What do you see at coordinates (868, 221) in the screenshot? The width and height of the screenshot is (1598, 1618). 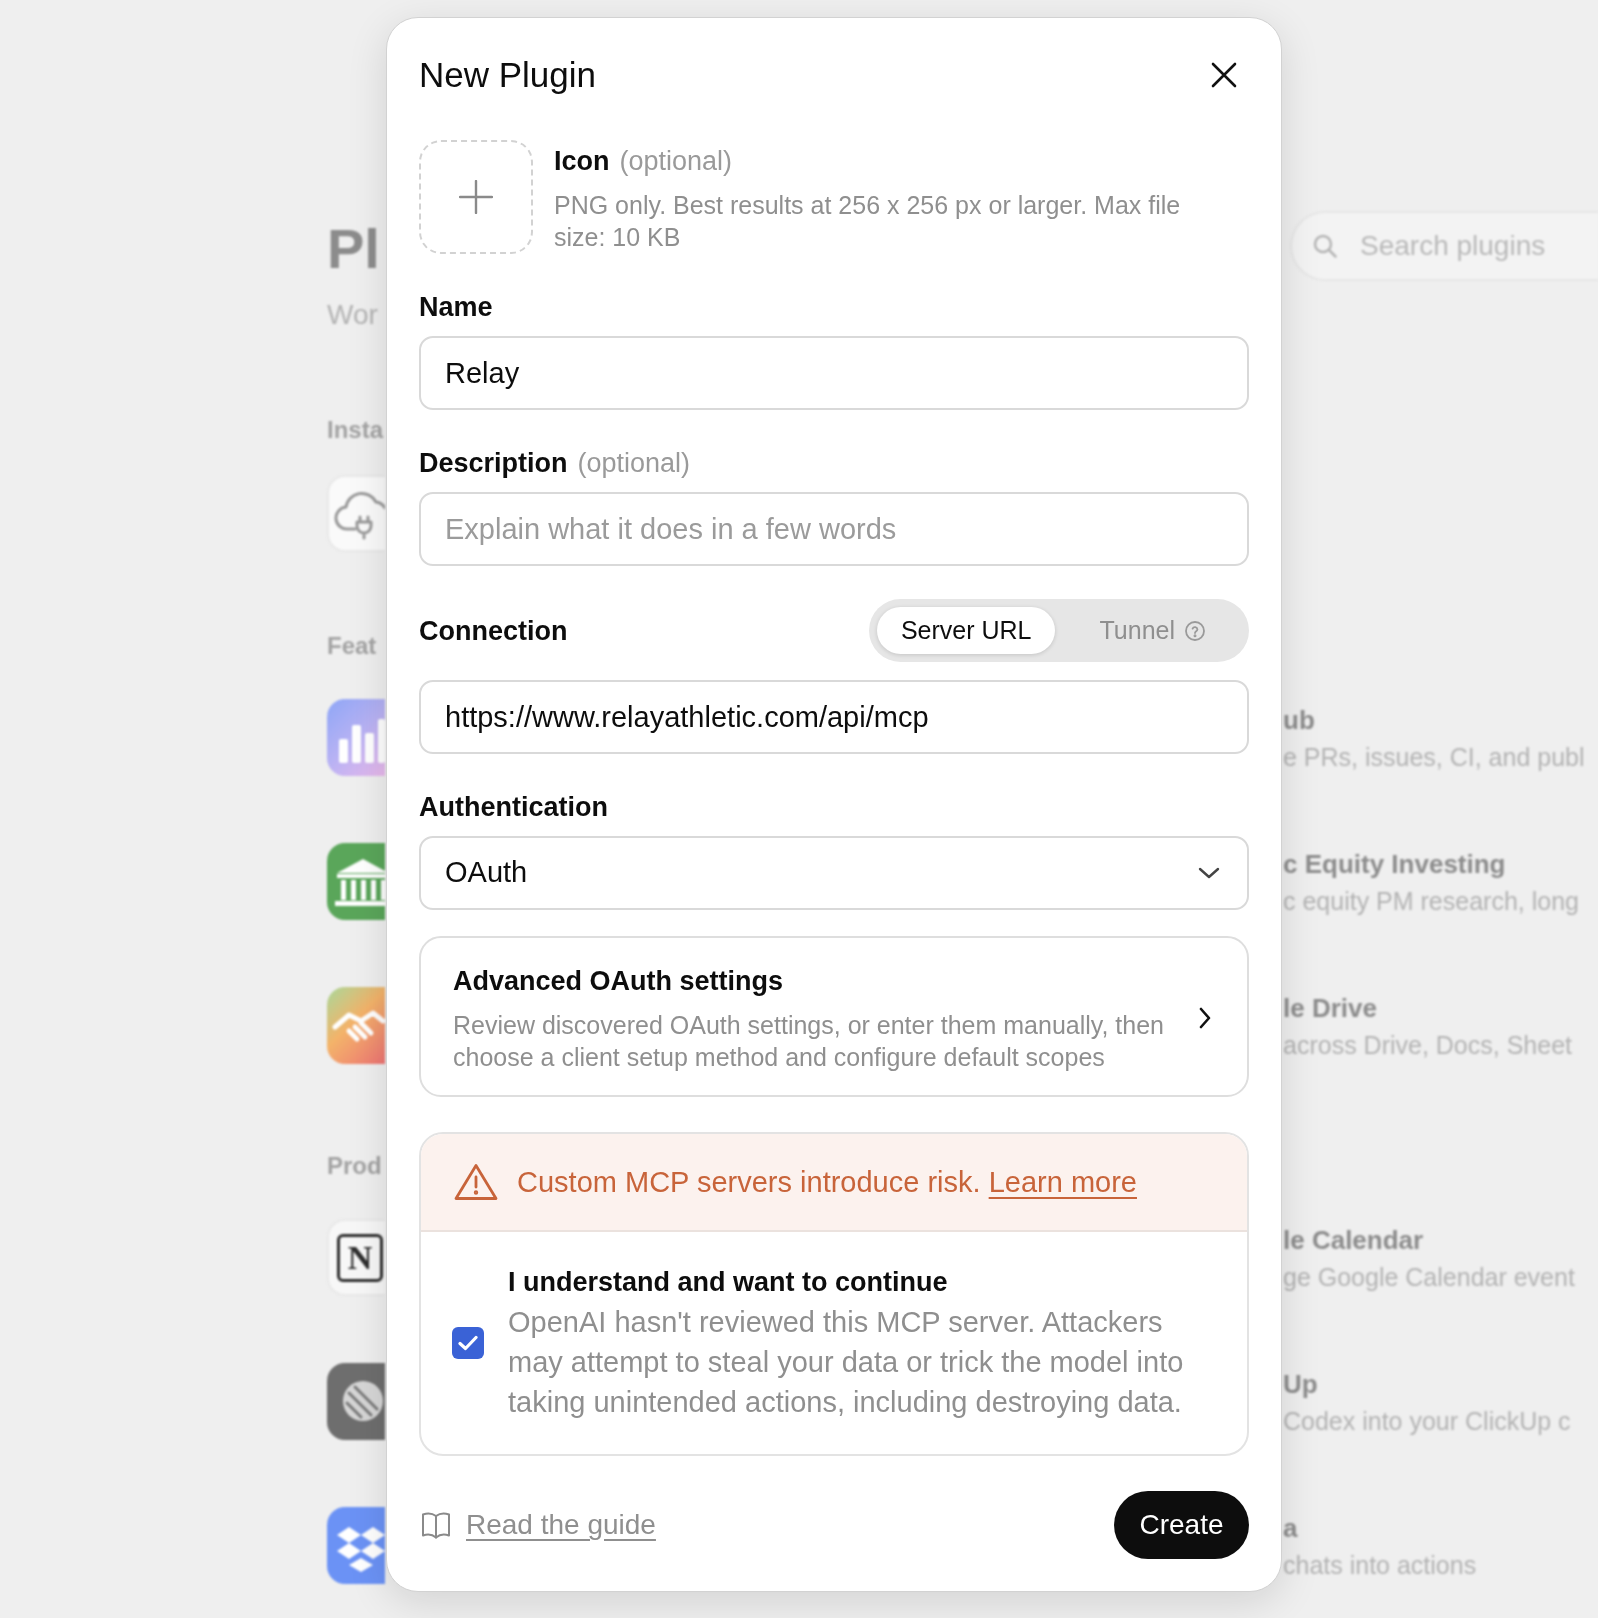 I see `icon-hint: PNG only. Best results at 256 x 256 px or larger. Max file size: 10 KB` at bounding box center [868, 221].